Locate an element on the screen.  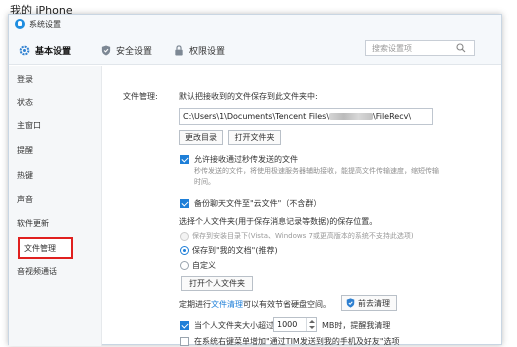
gear-icon is located at coordinates (24, 50).